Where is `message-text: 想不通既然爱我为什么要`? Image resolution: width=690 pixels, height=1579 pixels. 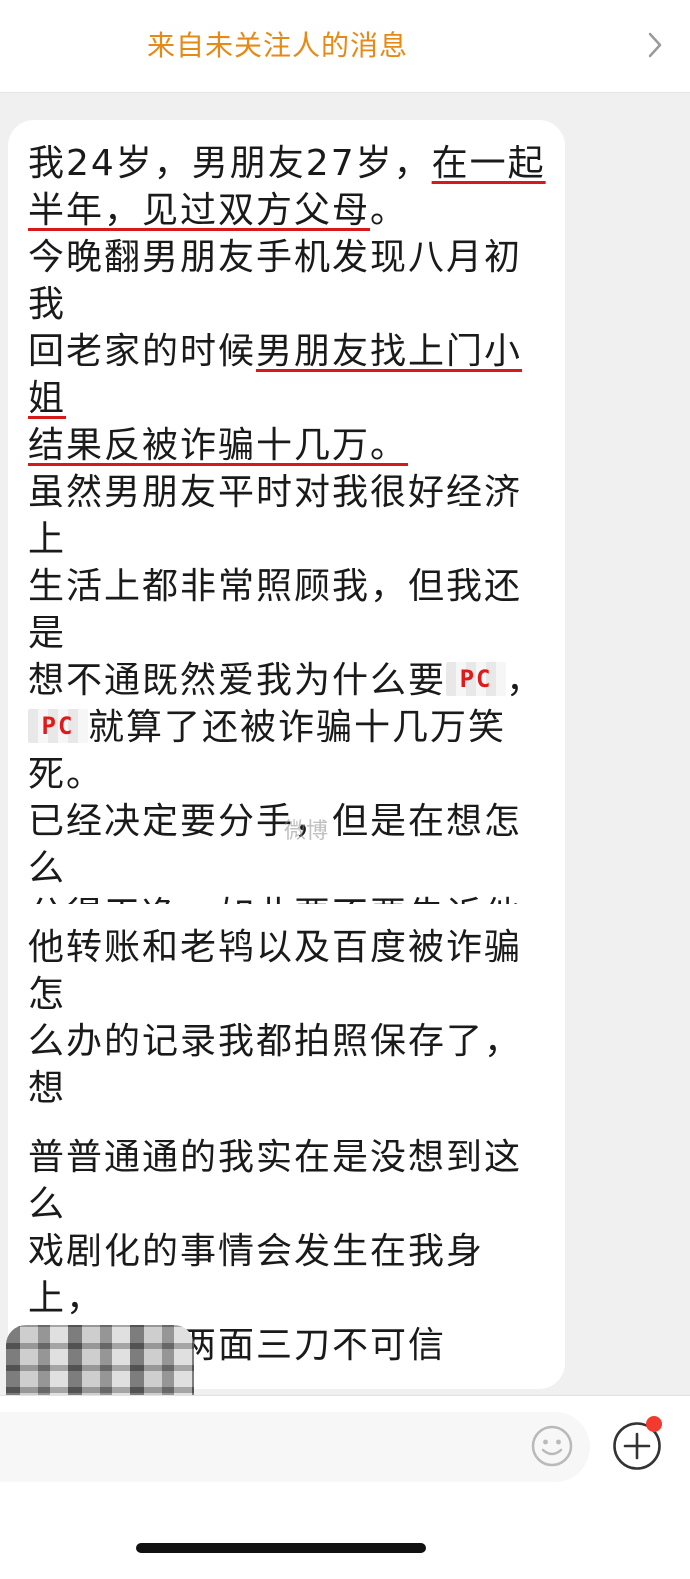 message-text: 想不通既然爱我为什么要 is located at coordinates (237, 680).